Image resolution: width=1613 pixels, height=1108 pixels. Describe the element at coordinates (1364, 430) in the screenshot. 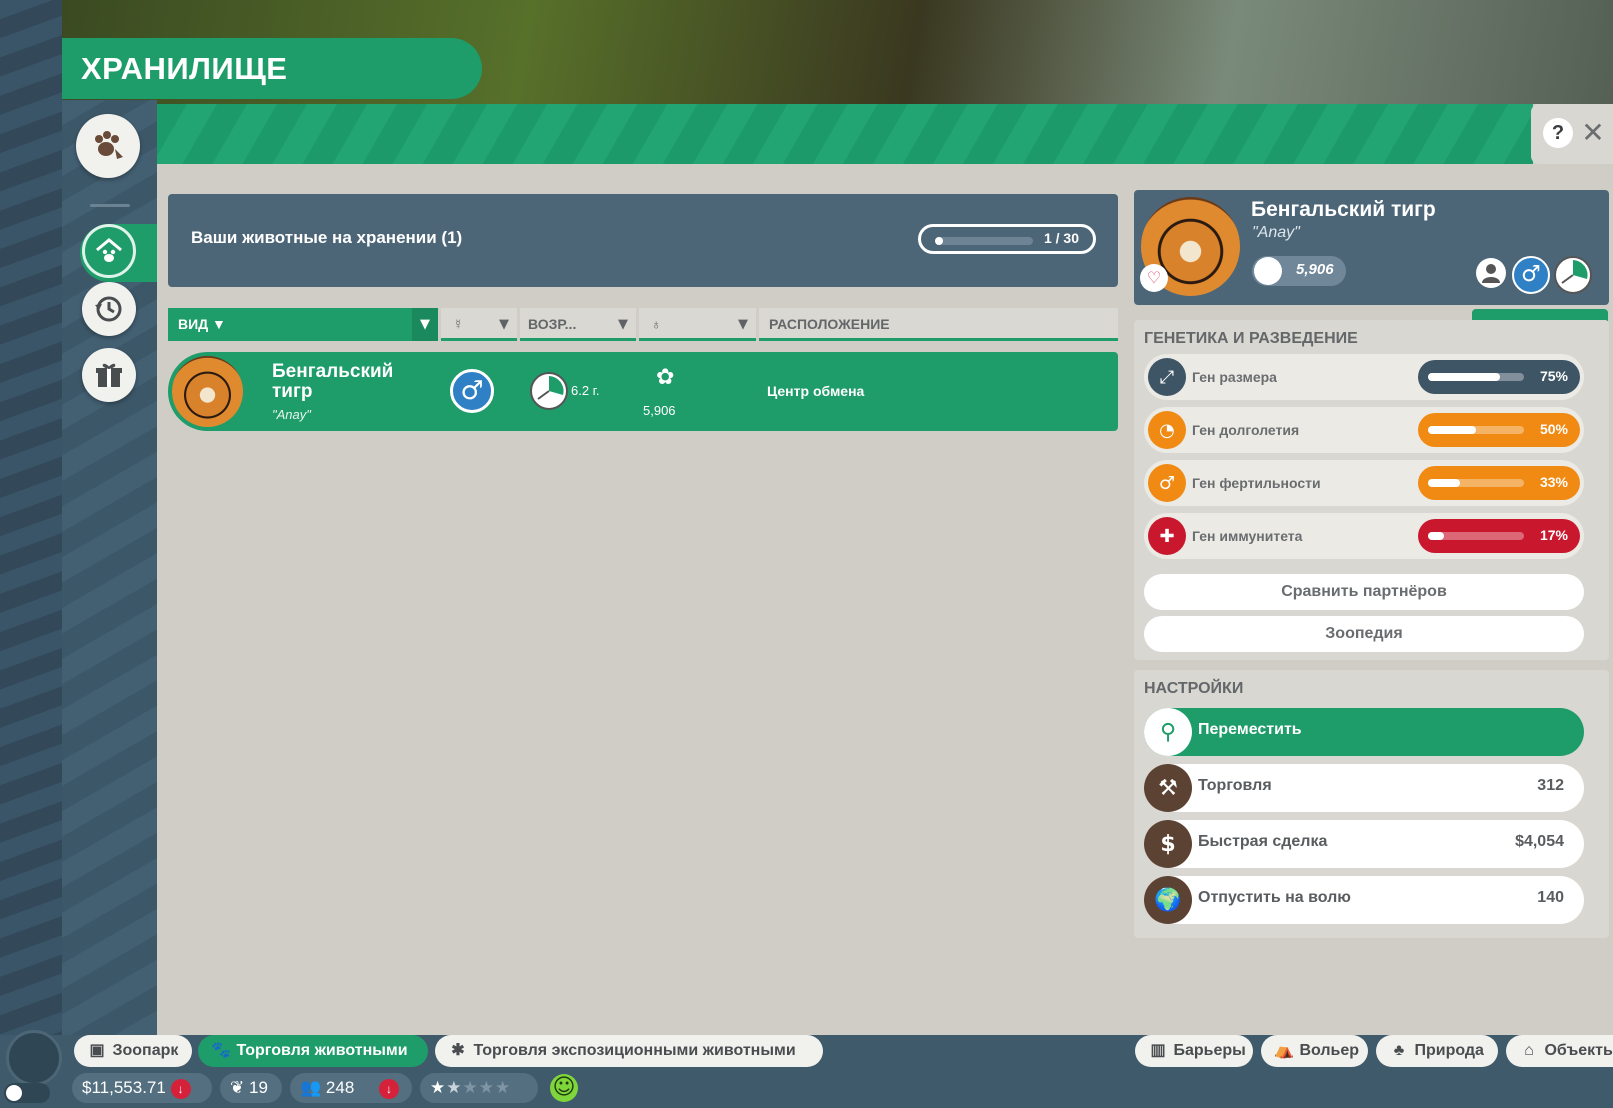

I see `gene-row: ◔ Ген долголетия 50%` at that location.